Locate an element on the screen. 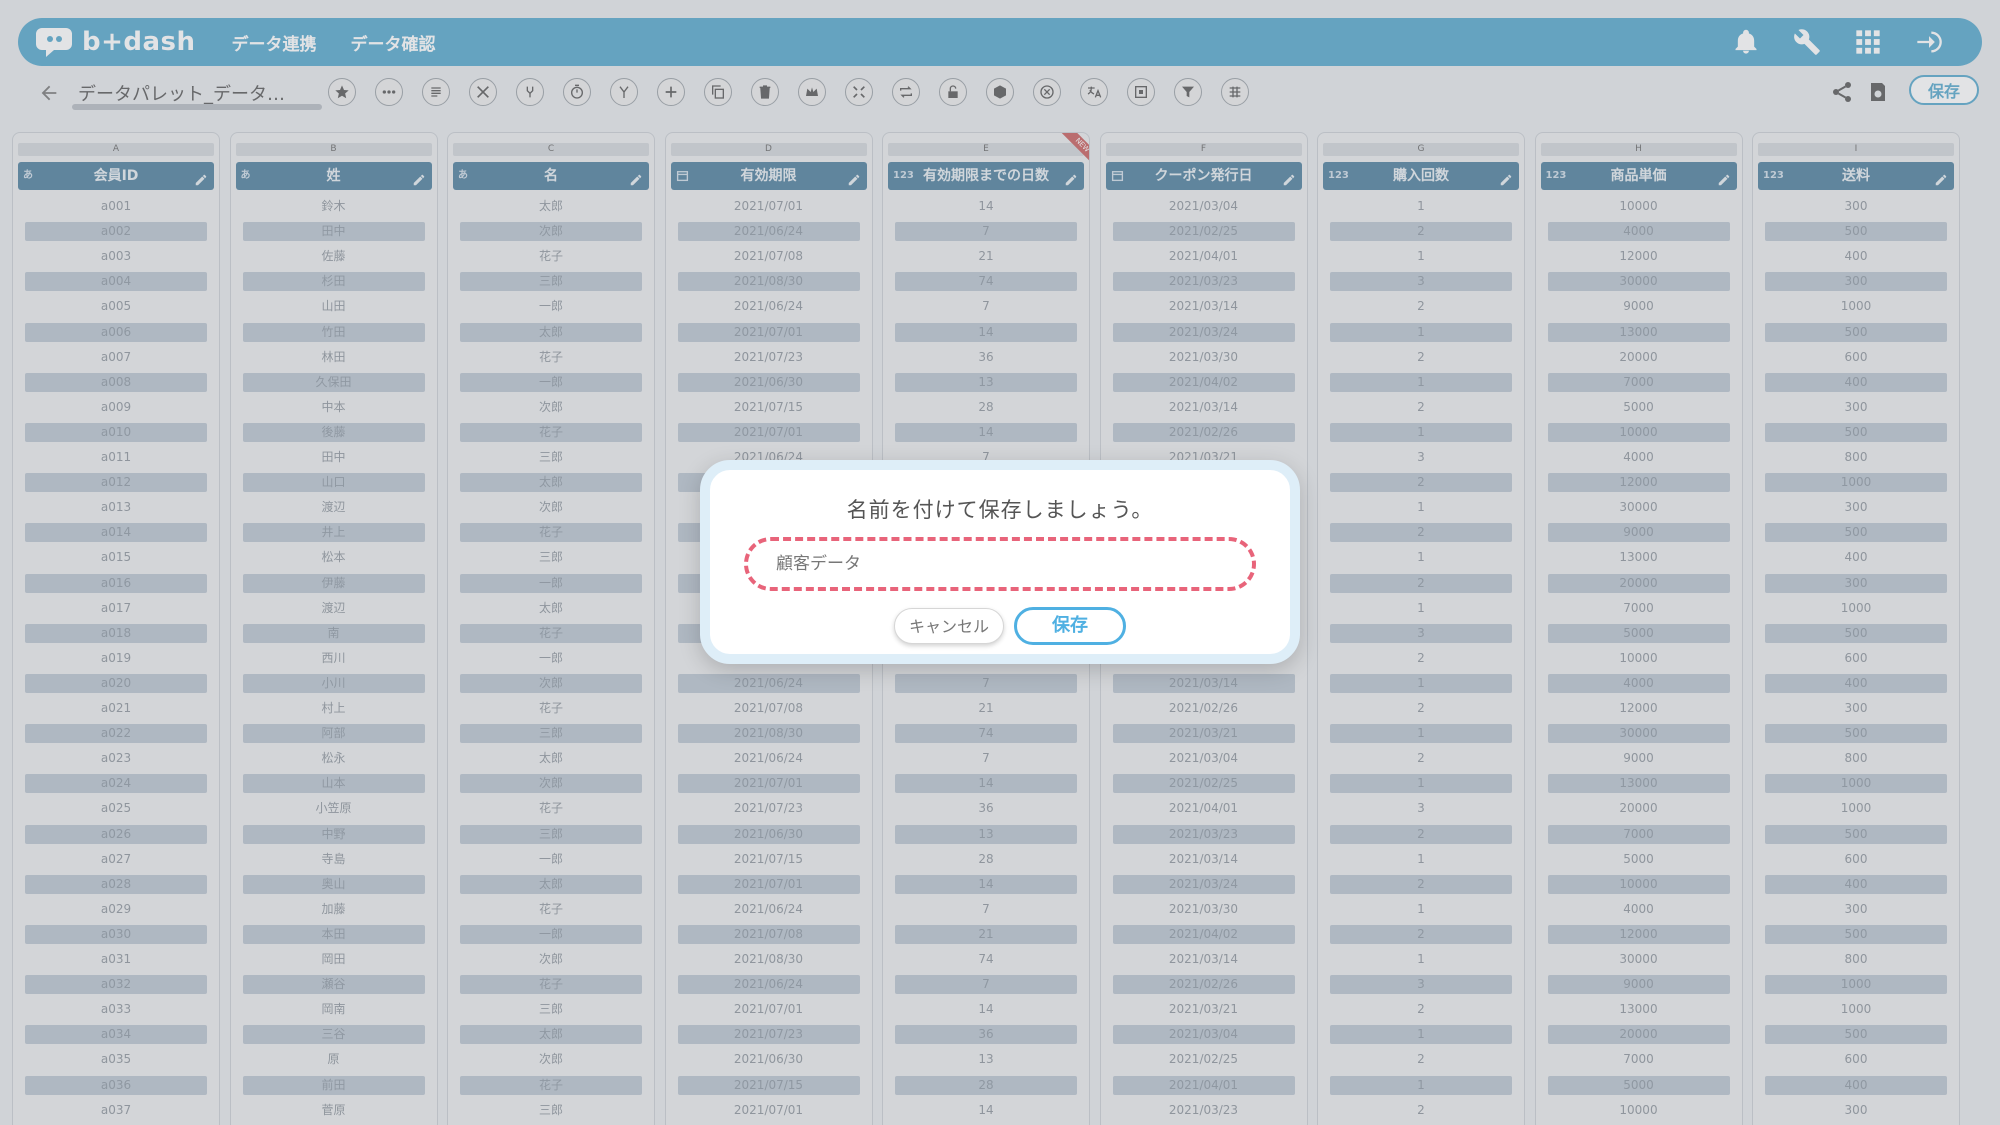  dialog-name-input: 顧客データ is located at coordinates (1000, 564).